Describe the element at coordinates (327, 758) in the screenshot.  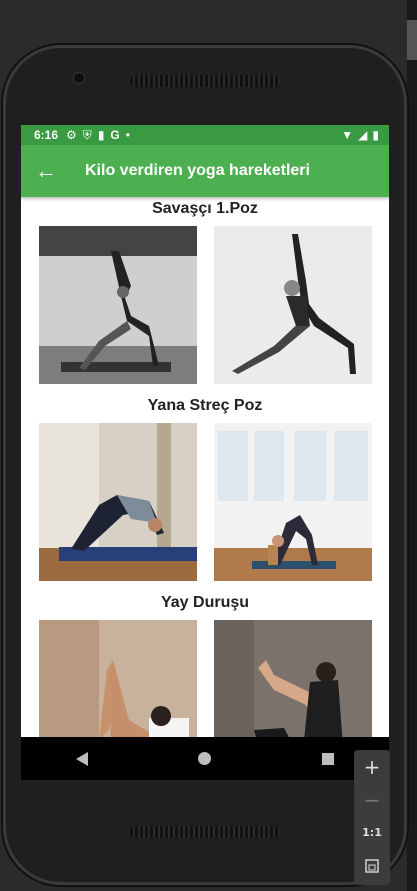
I see `nav-recents-icon` at that location.